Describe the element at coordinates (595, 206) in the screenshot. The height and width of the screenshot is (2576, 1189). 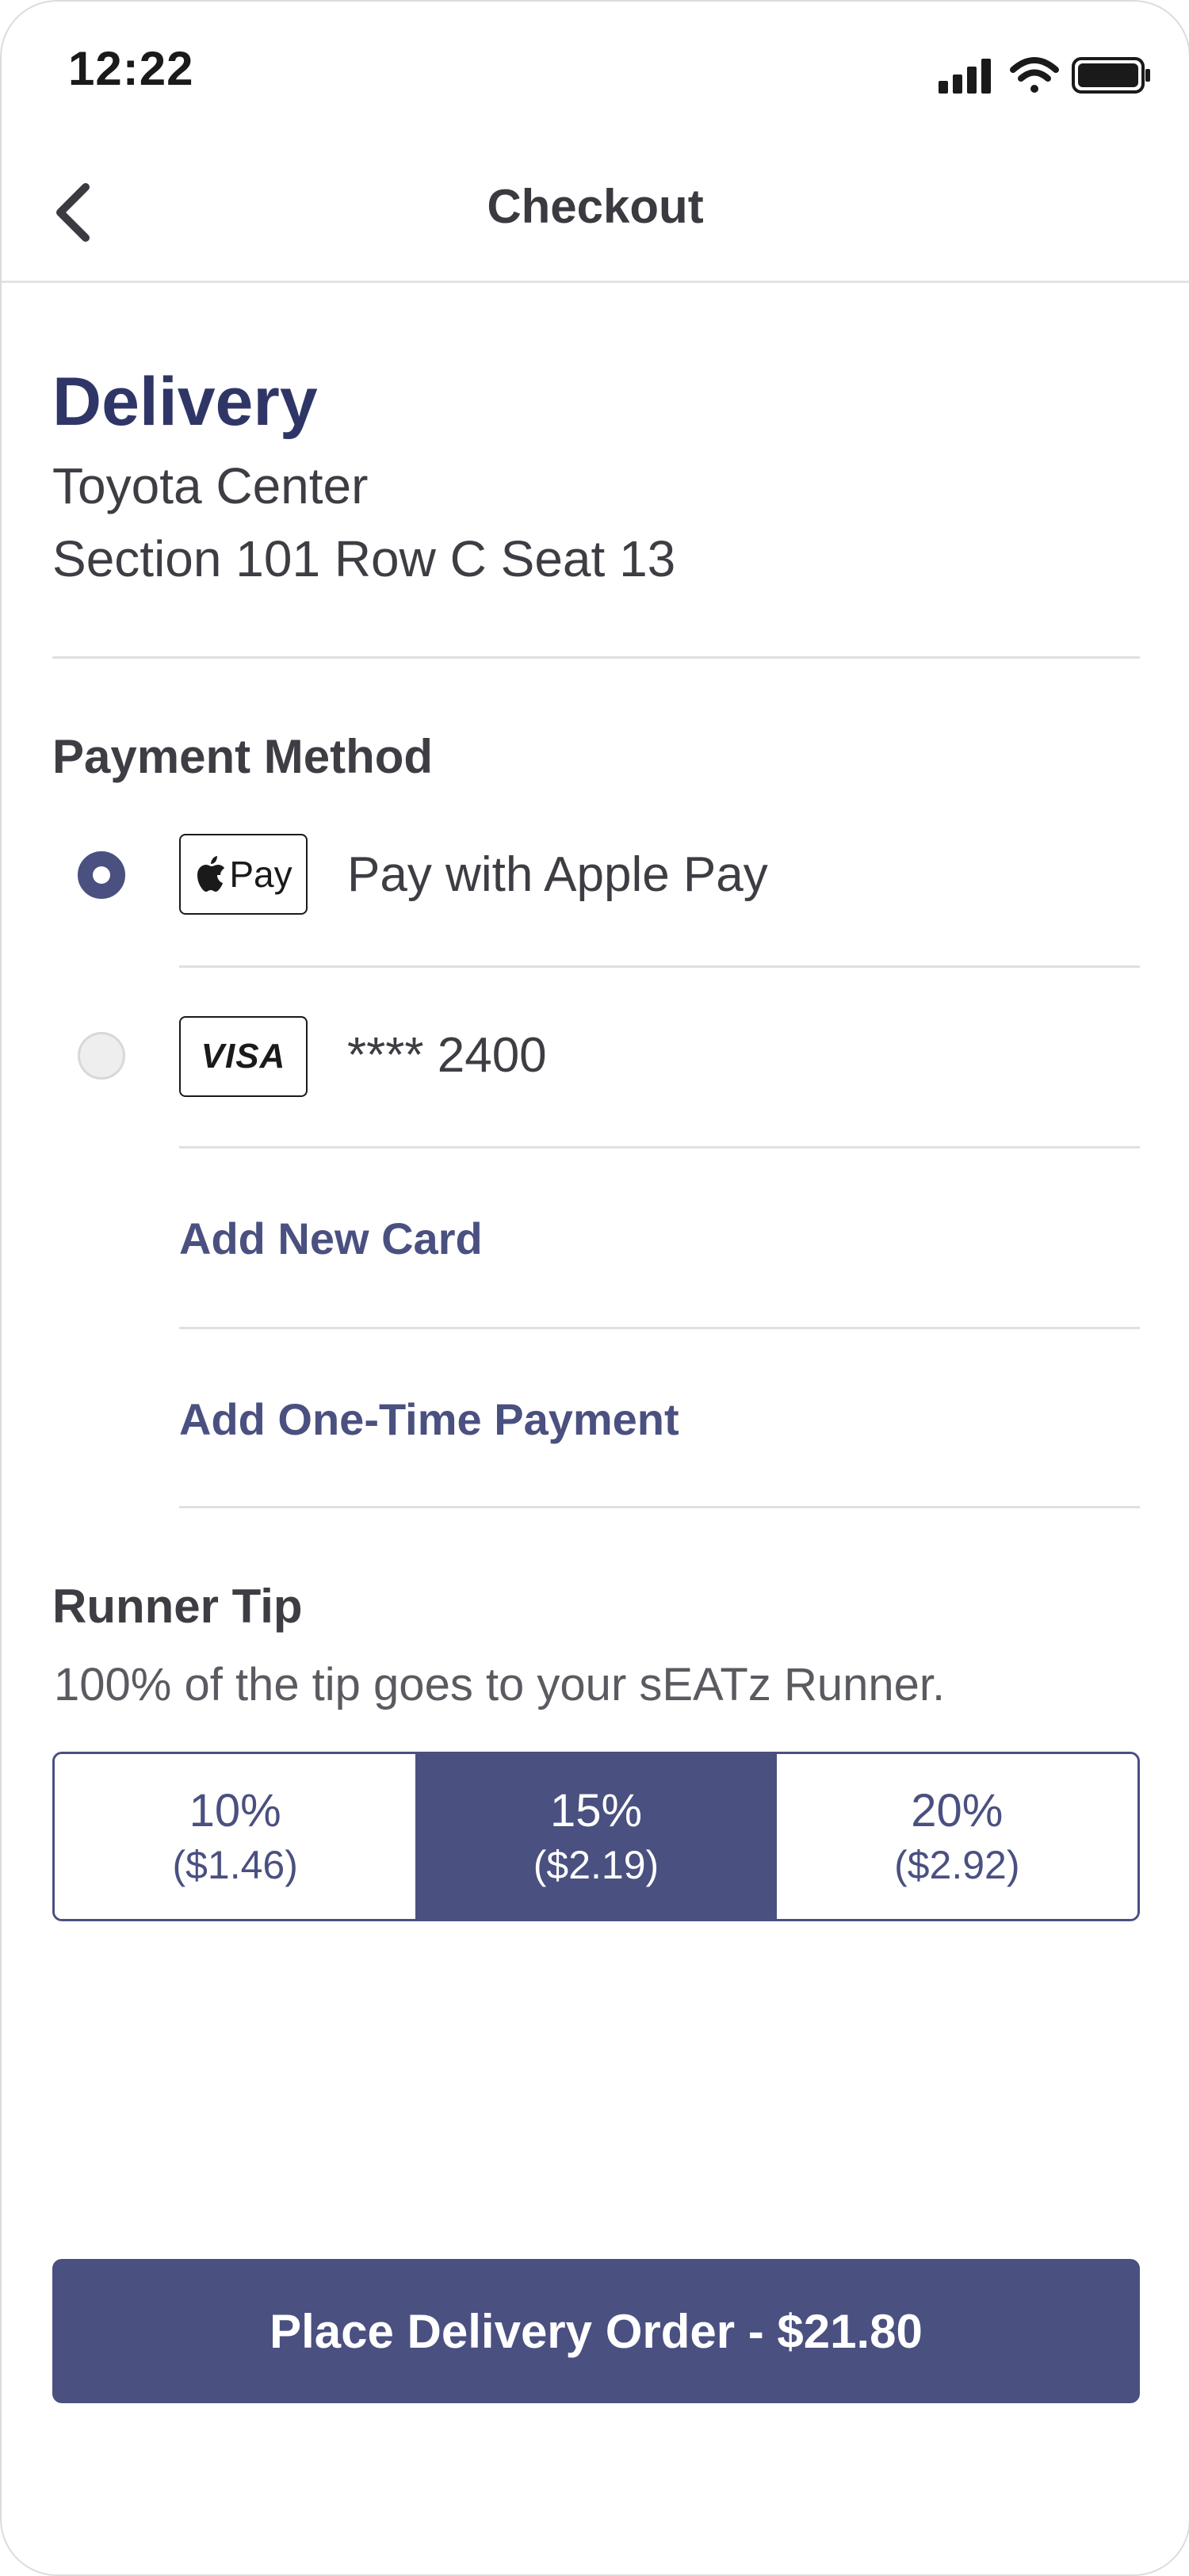
I see `page-title: Checkout` at that location.